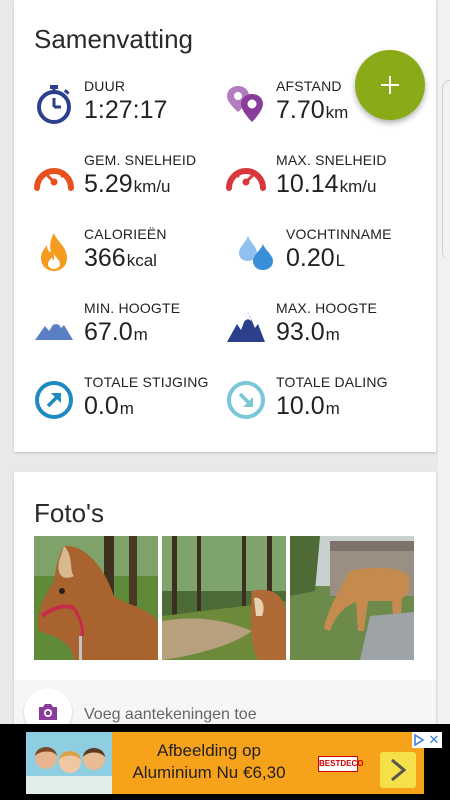 This screenshot has width=450, height=800. Describe the element at coordinates (224, 598) in the screenshot. I see `photo-forest-path` at that location.